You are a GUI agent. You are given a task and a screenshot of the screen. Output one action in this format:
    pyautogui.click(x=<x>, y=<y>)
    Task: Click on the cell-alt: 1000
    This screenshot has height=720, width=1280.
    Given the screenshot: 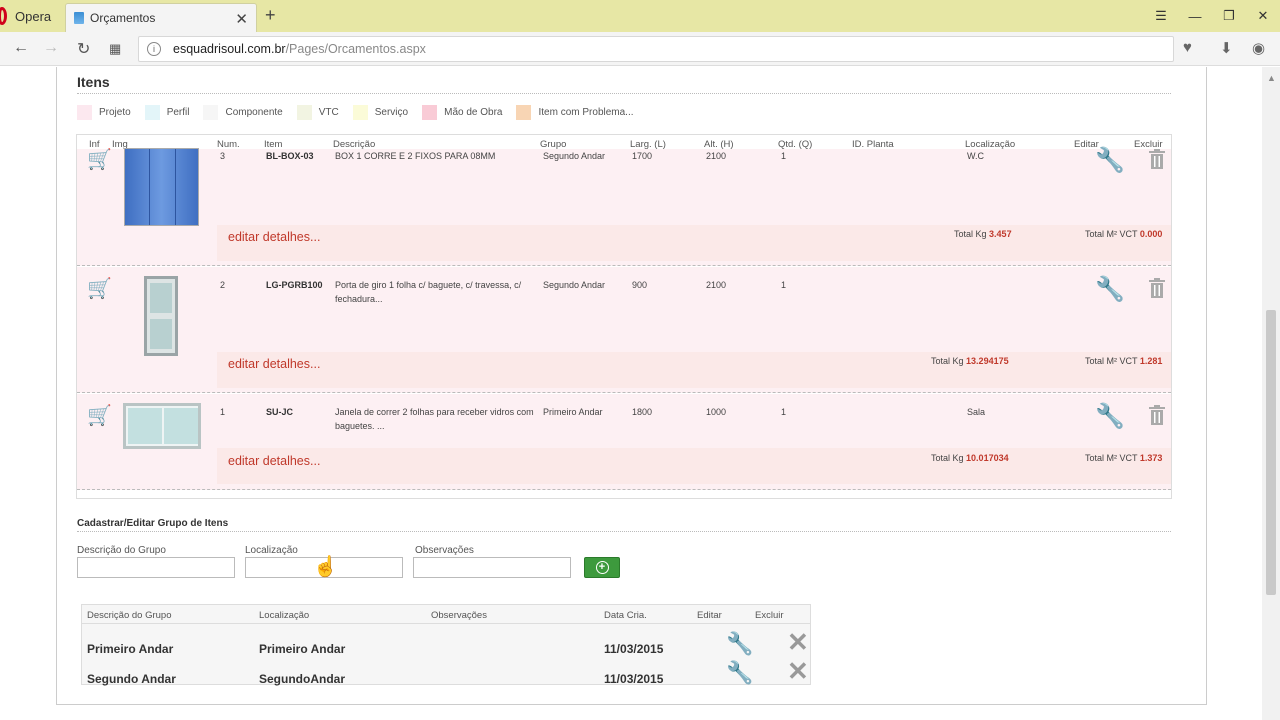 What is the action you would take?
    pyautogui.click(x=716, y=412)
    